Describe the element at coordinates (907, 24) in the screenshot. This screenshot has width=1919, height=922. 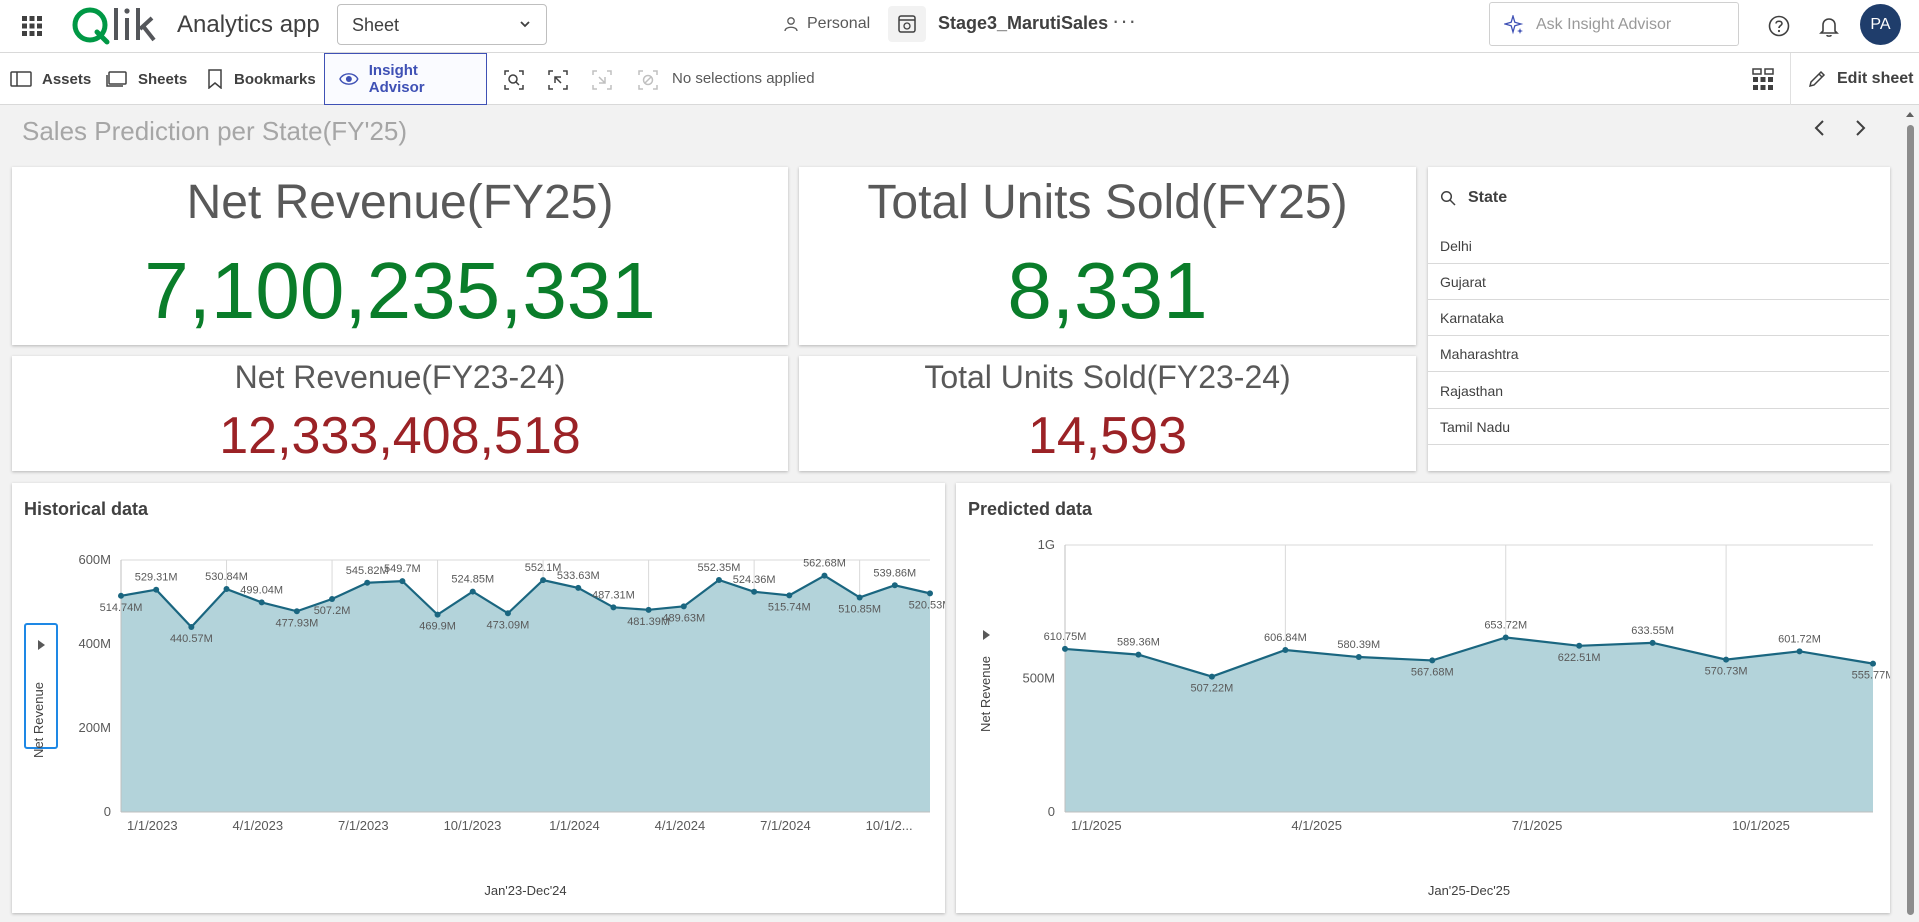
I see `app-icon` at that location.